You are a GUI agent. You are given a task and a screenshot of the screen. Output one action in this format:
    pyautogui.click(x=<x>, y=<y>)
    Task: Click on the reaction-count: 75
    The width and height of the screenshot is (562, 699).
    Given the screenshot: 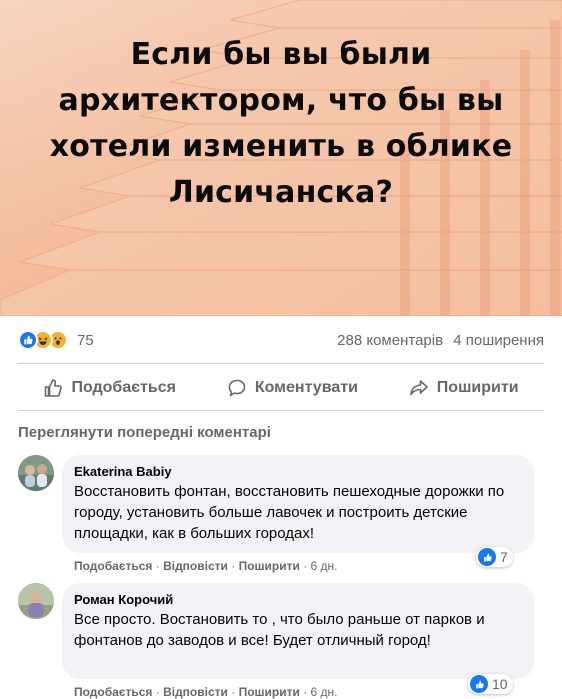 What is the action you would take?
    pyautogui.click(x=85, y=340)
    